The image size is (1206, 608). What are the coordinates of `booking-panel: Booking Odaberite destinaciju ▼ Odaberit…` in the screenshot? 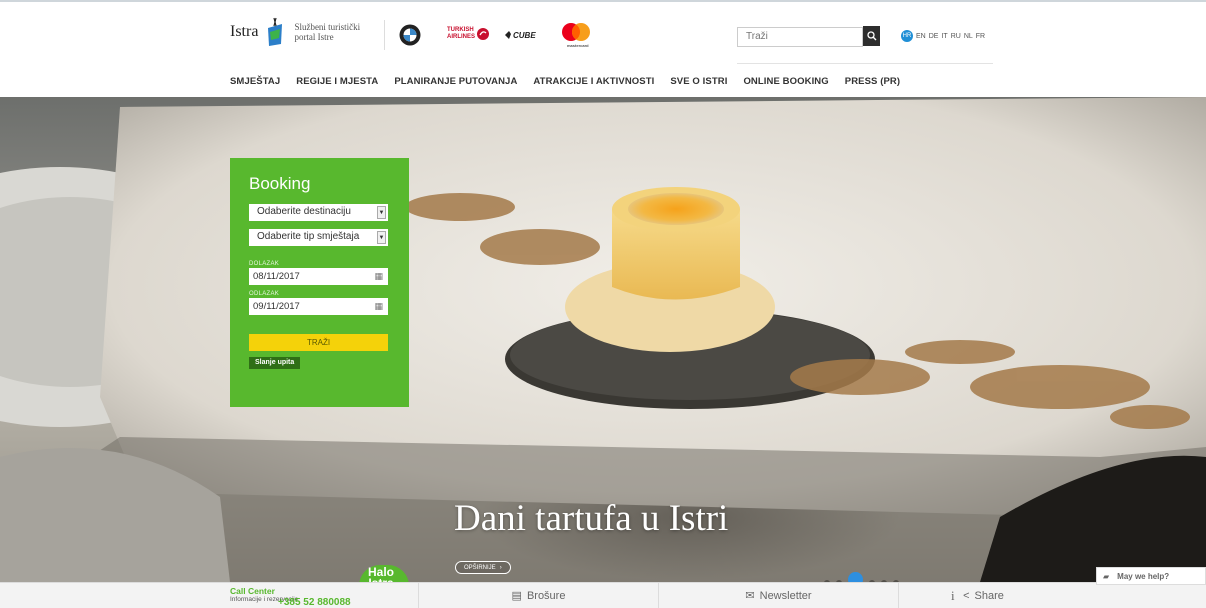 It's located at (319, 282).